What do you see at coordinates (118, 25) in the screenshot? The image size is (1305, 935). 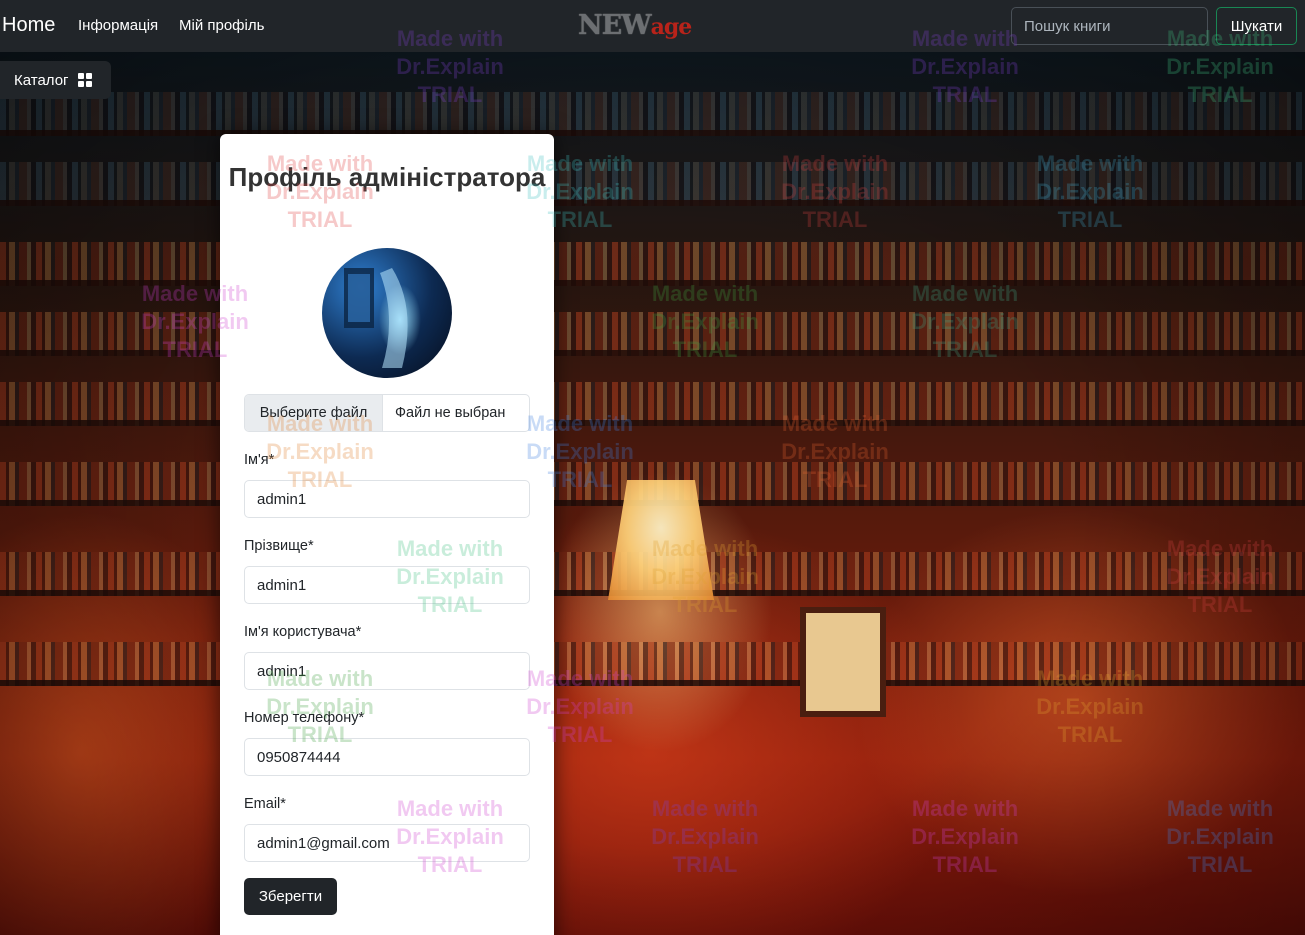 I see `nav-link-info: Інформація` at bounding box center [118, 25].